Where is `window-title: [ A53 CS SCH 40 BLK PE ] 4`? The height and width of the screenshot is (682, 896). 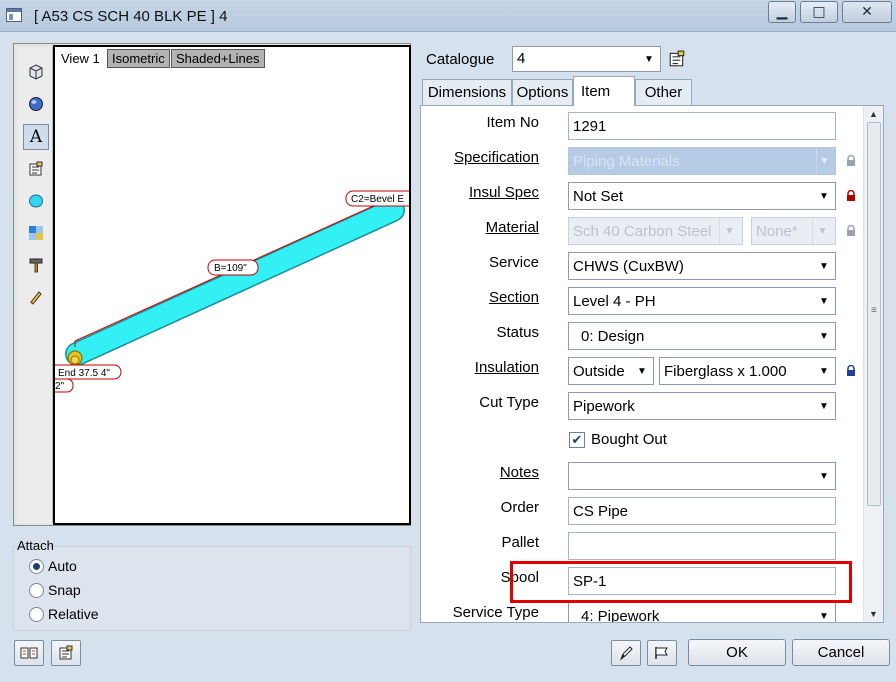 window-title: [ A53 CS SCH 40 BLK PE ] 4 is located at coordinates (131, 16).